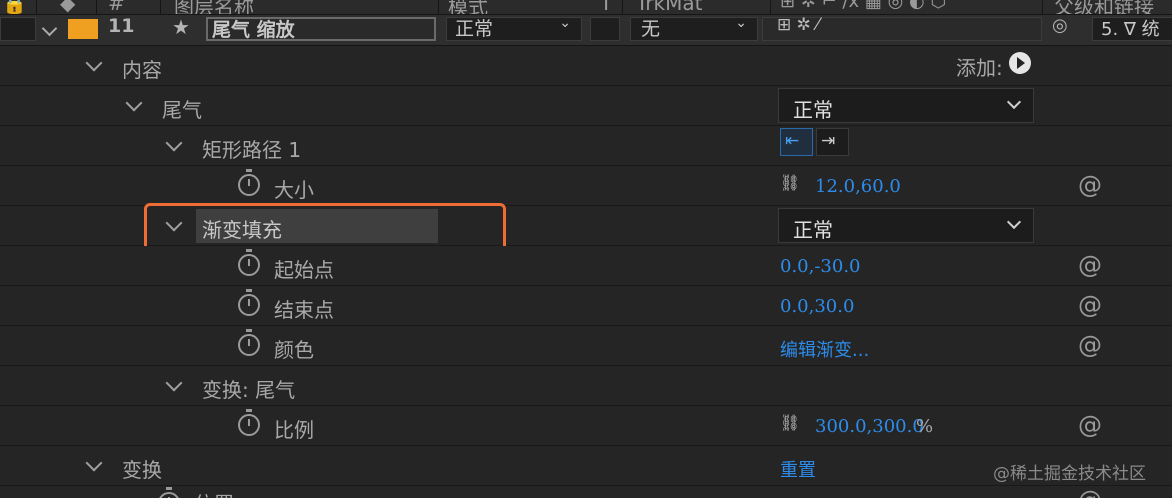 This screenshot has height=498, width=1172. I want to click on lock-icon: 🔒, so click(14, 7).